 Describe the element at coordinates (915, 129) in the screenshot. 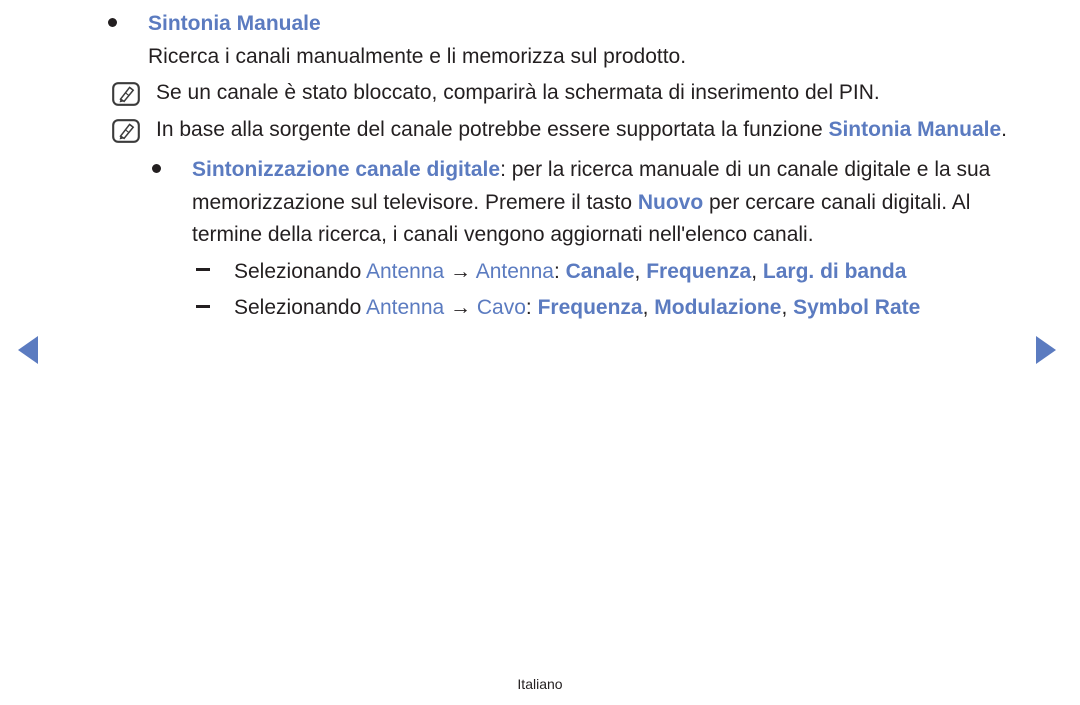

I see `note-text-highlight: Sintonia Manuale` at that location.